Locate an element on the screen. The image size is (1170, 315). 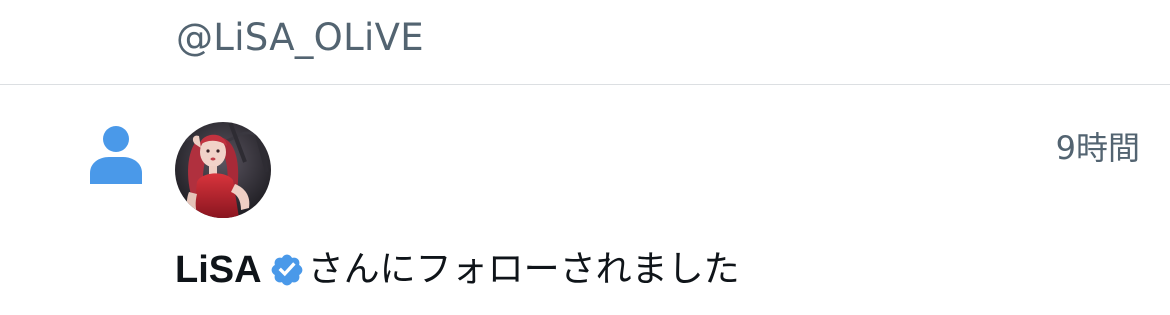
person-follow-icon is located at coordinates (116, 155).